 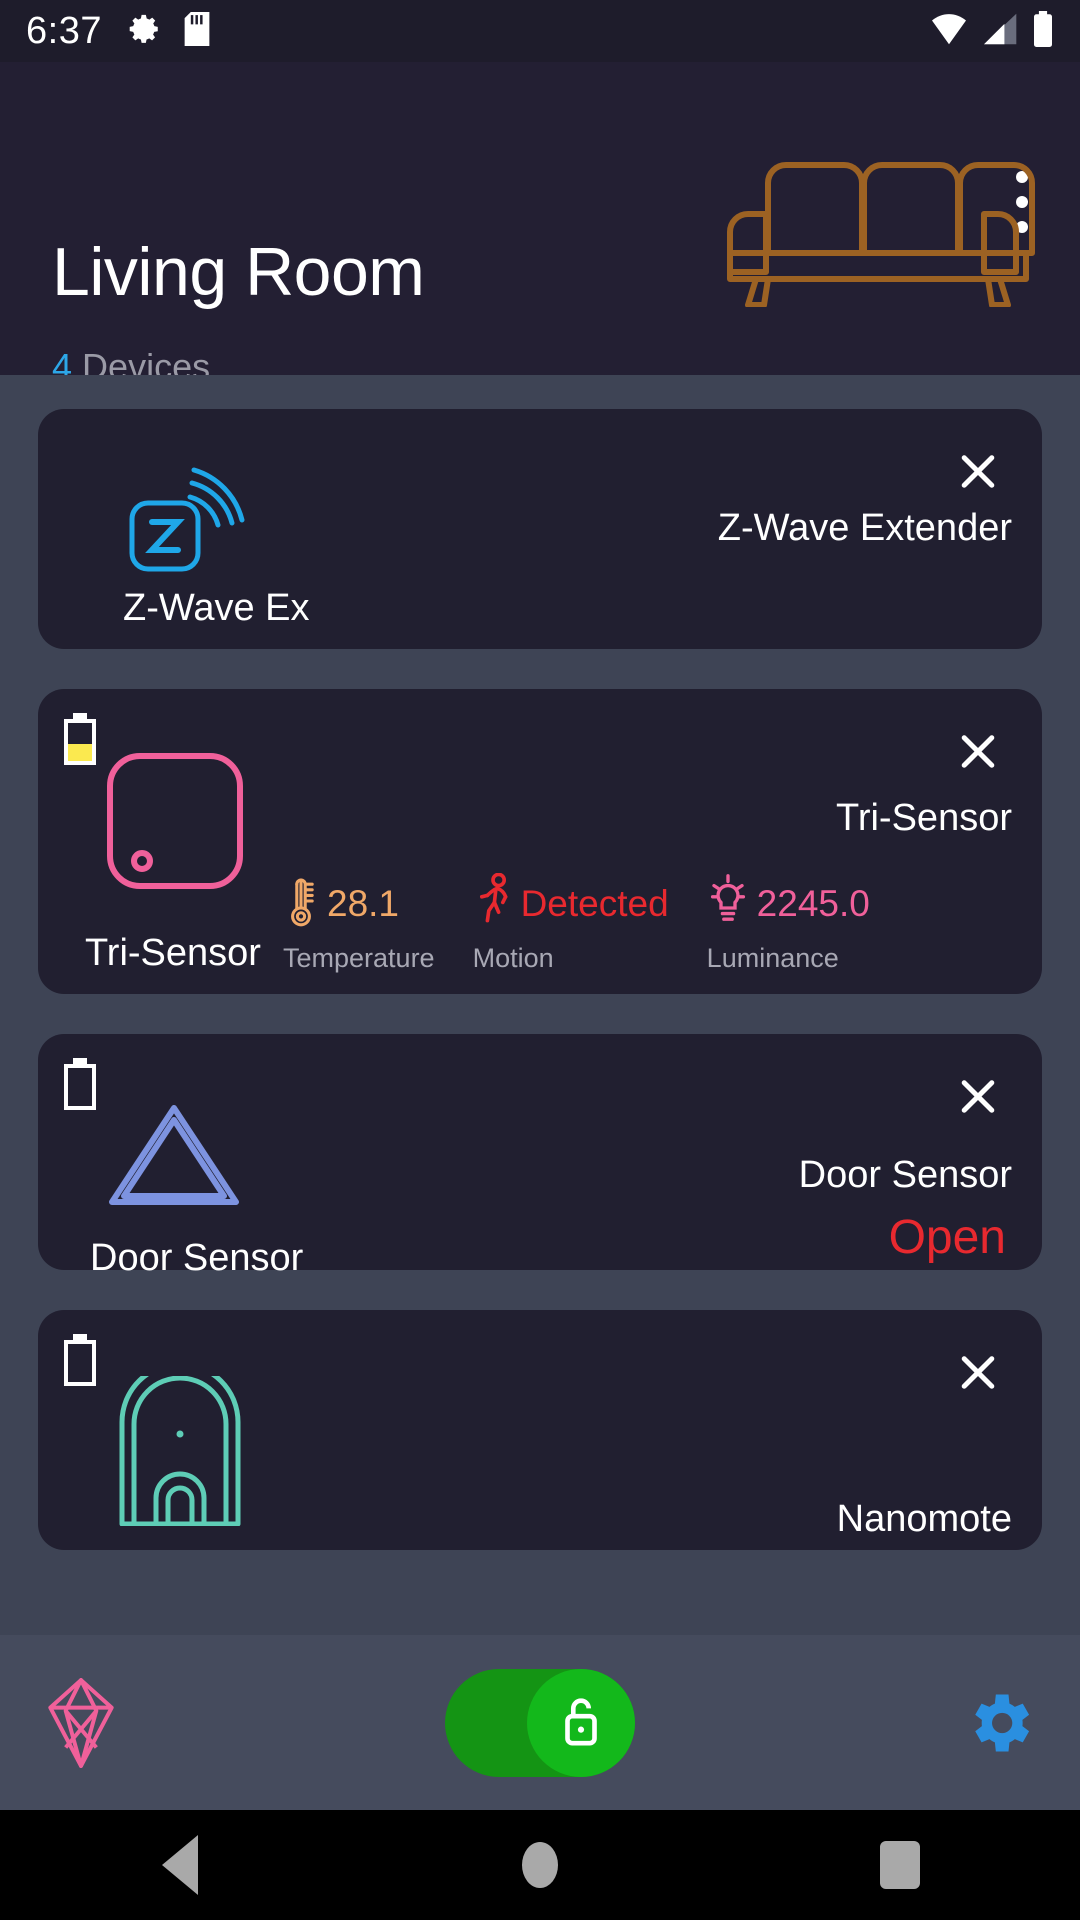 What do you see at coordinates (363, 903) in the screenshot?
I see `sensor-value: 28.1` at bounding box center [363, 903].